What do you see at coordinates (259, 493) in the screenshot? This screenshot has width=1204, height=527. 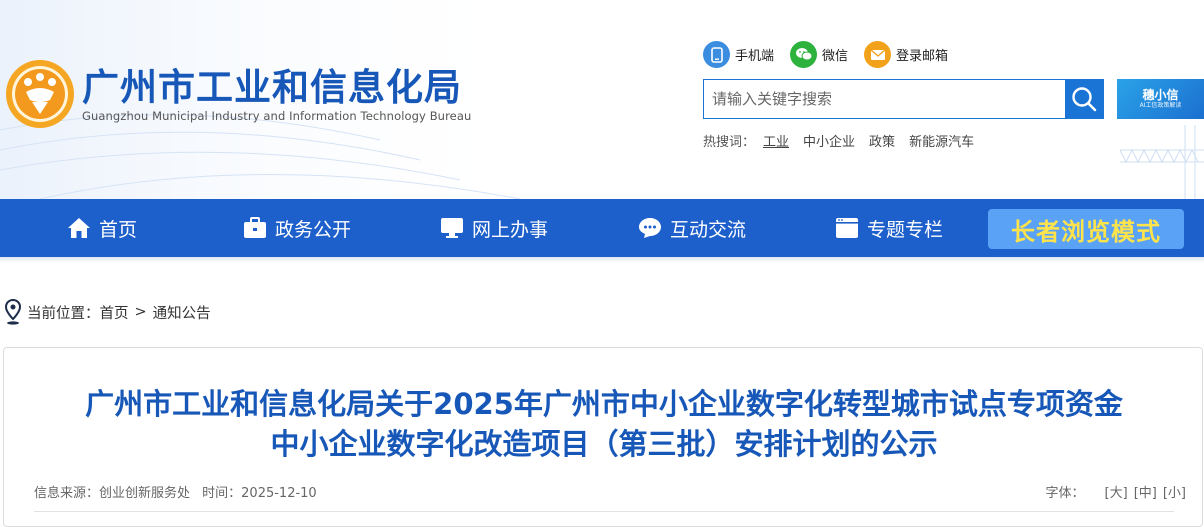 I see `article-time: 时间：2025-12-10` at bounding box center [259, 493].